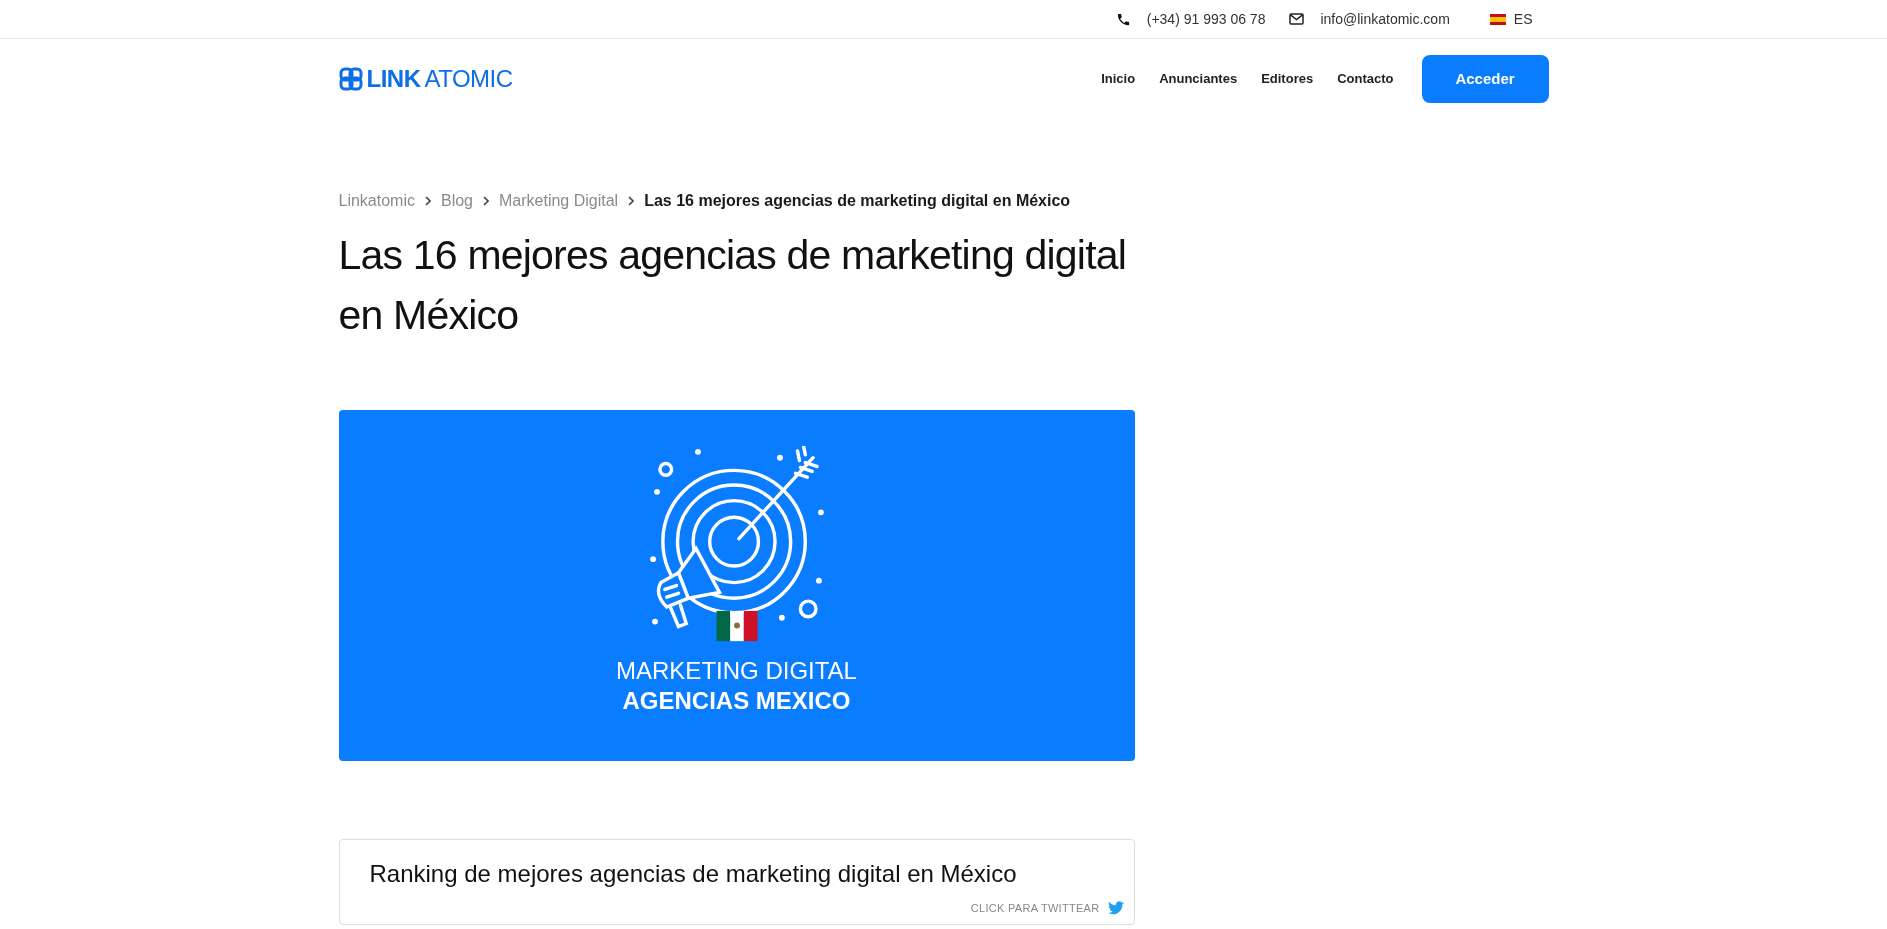 The height and width of the screenshot is (929, 1887). I want to click on login-button: Acceder, so click(1485, 79).